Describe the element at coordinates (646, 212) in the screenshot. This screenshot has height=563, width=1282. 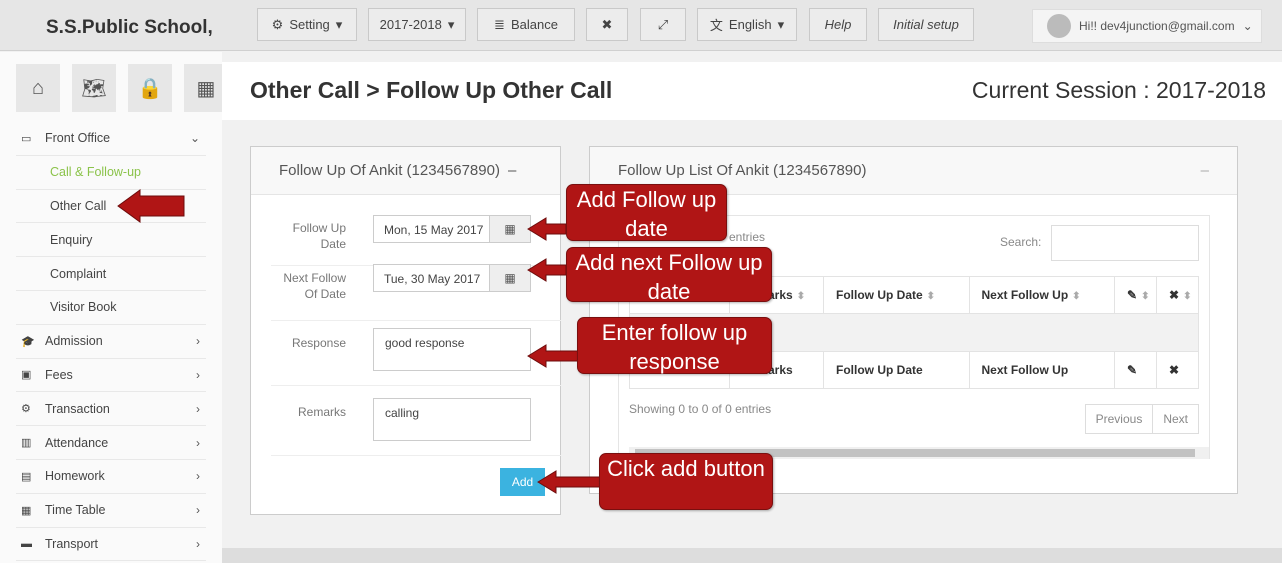
I see `callout-follow-up-date: Add Follow up date` at that location.